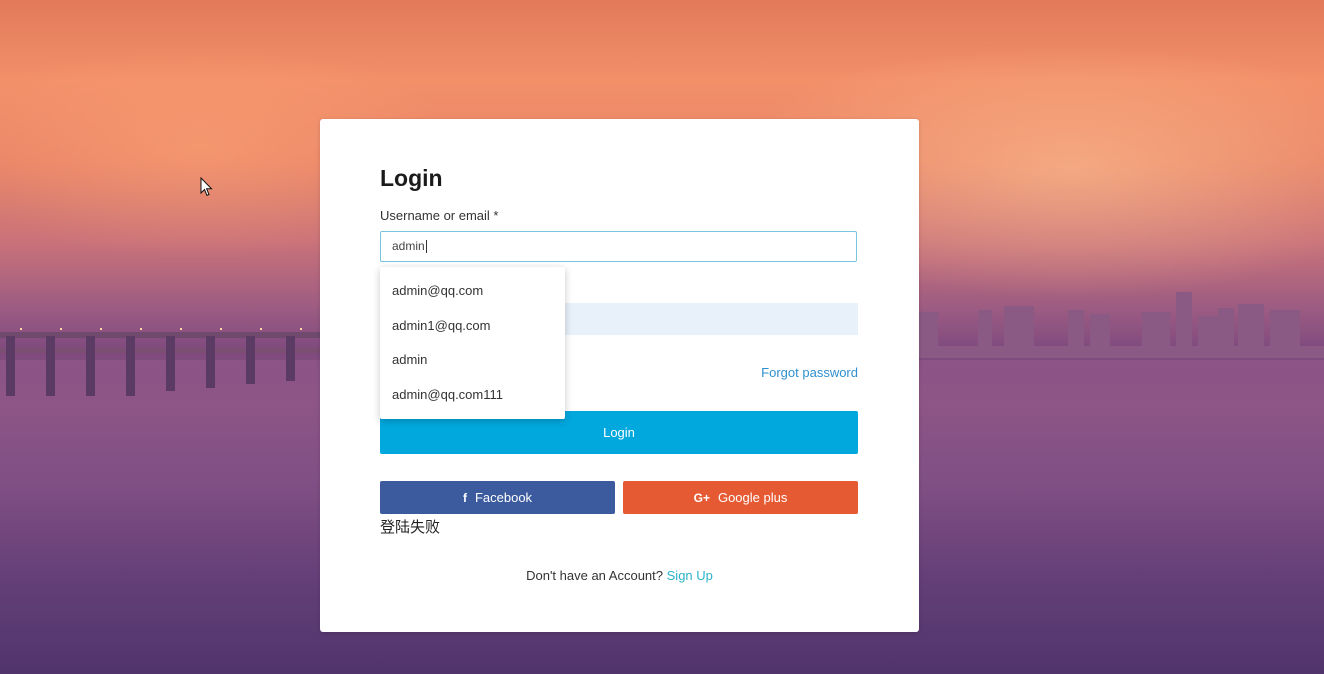 This screenshot has width=1324, height=674. What do you see at coordinates (701, 498) in the screenshot?
I see `google-plus-icon: G+` at bounding box center [701, 498].